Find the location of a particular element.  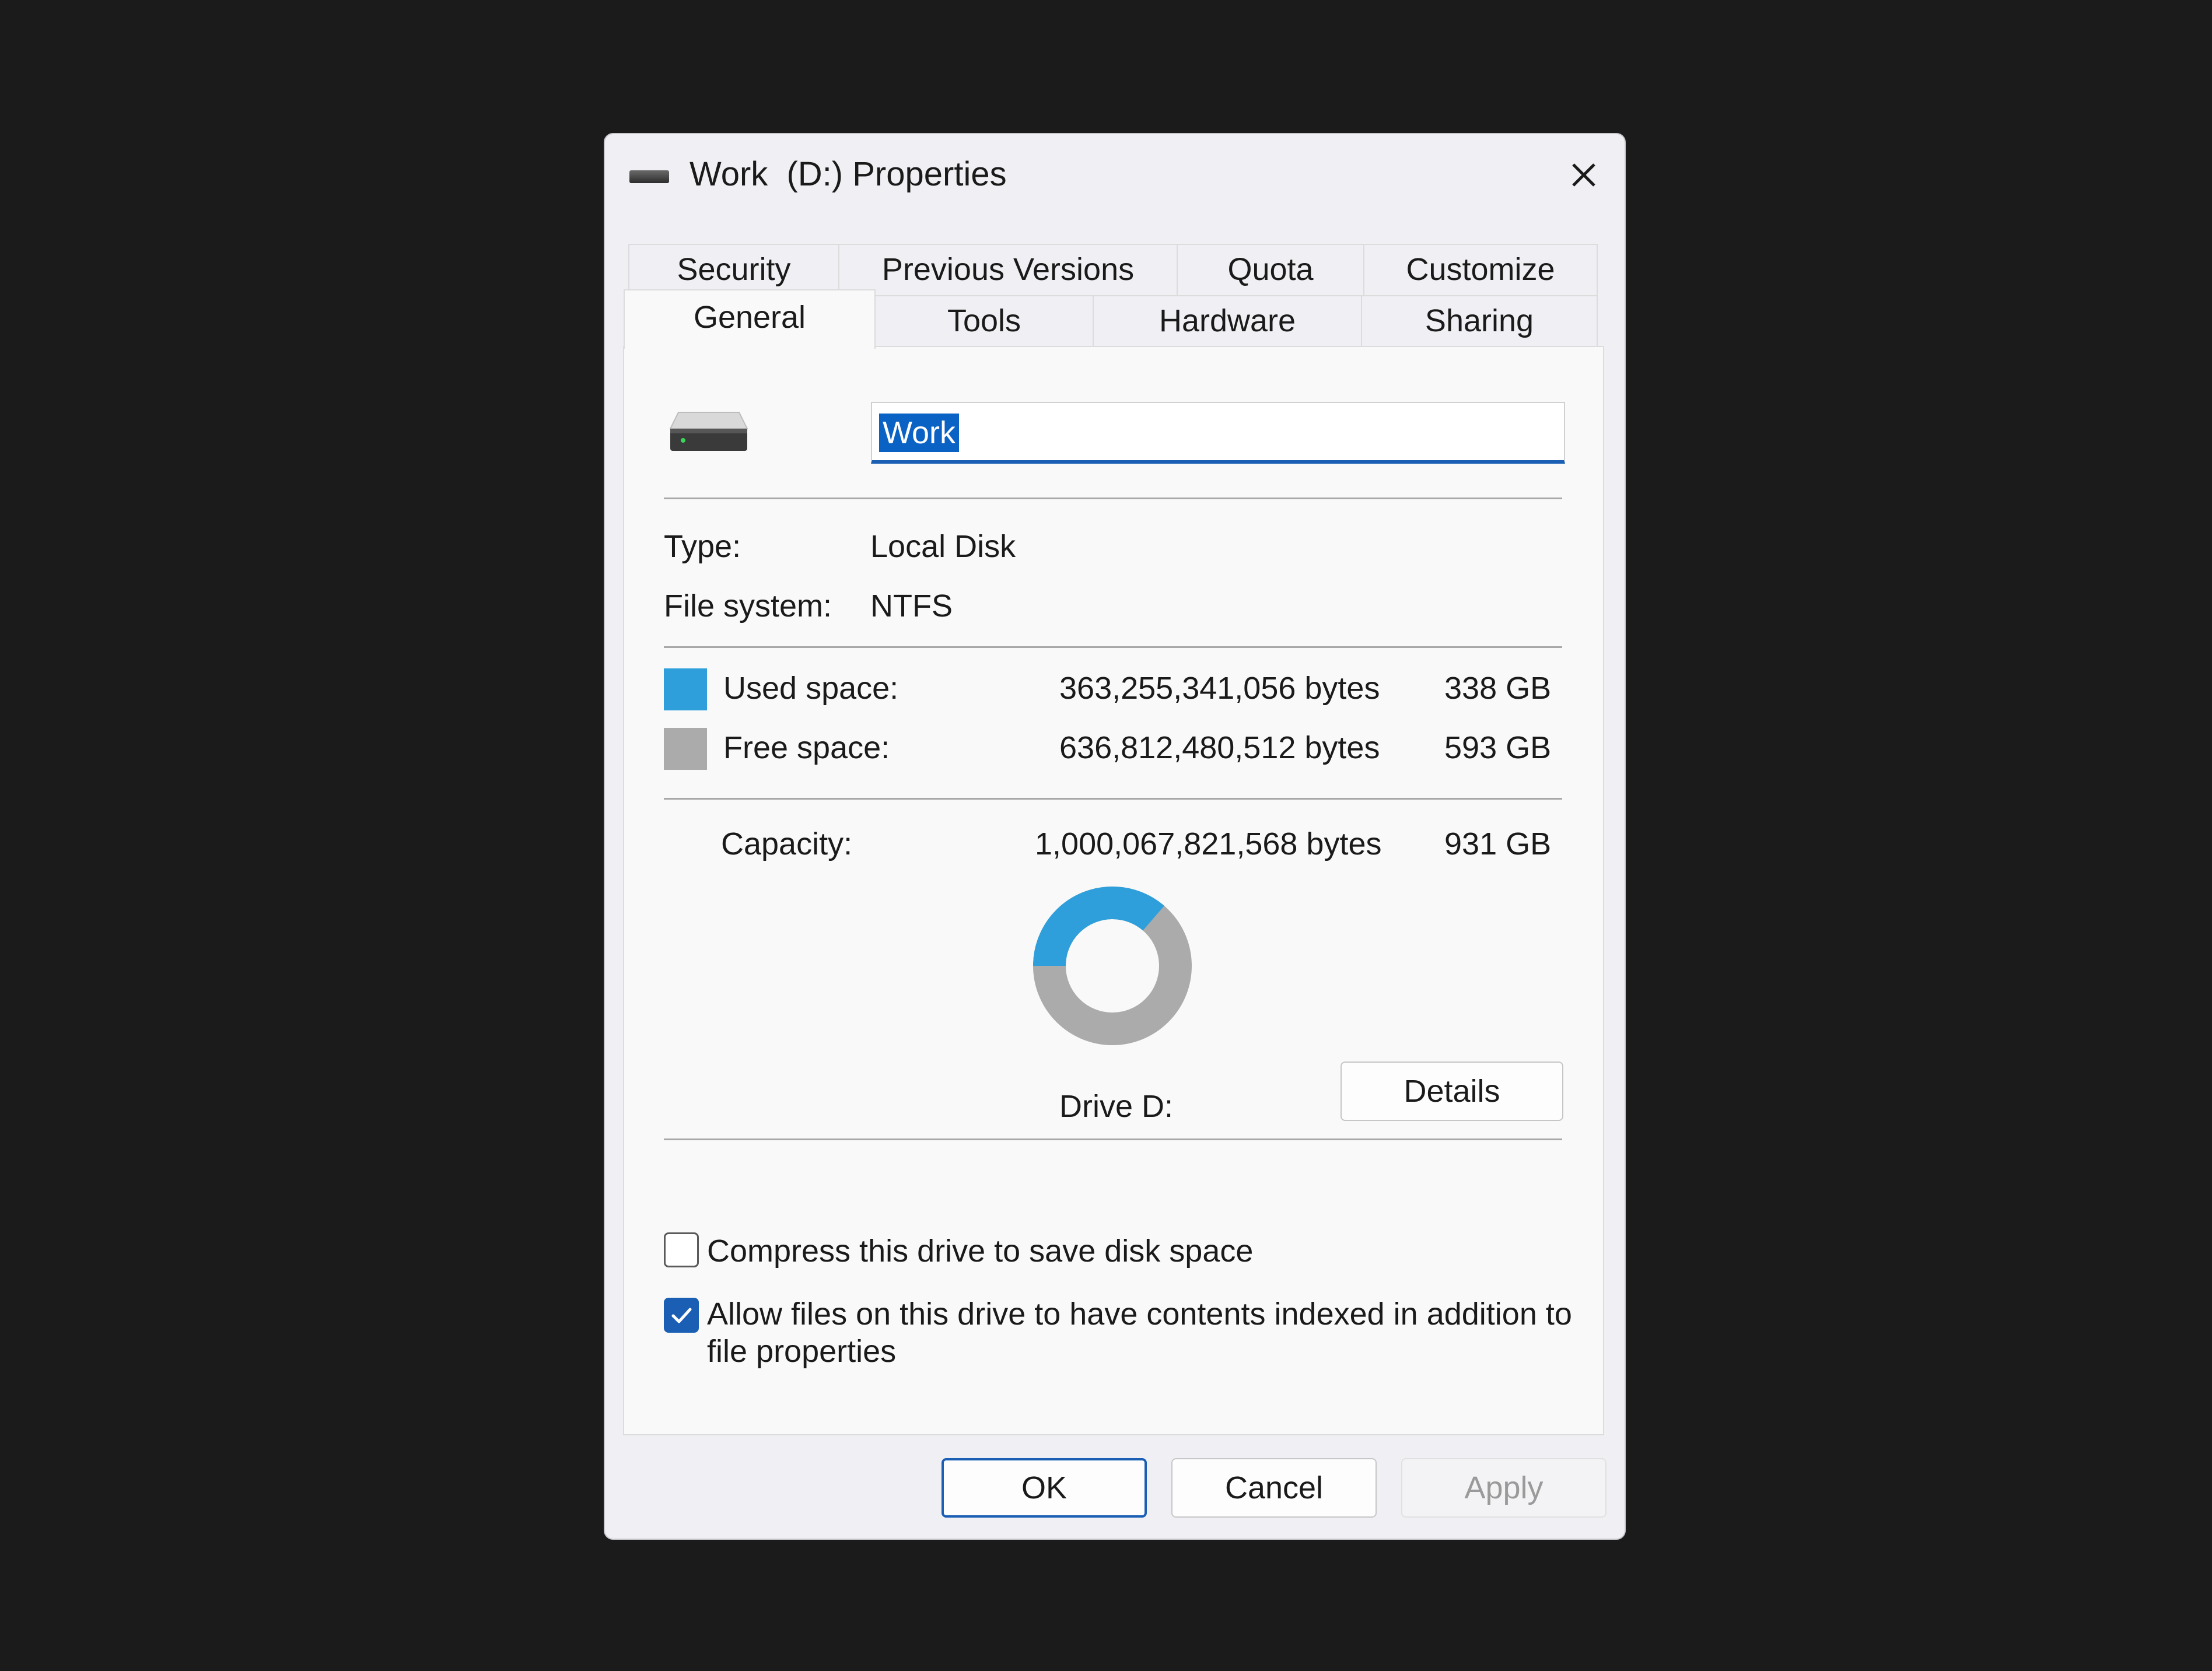

file-system-value: NTFS is located at coordinates (911, 606).